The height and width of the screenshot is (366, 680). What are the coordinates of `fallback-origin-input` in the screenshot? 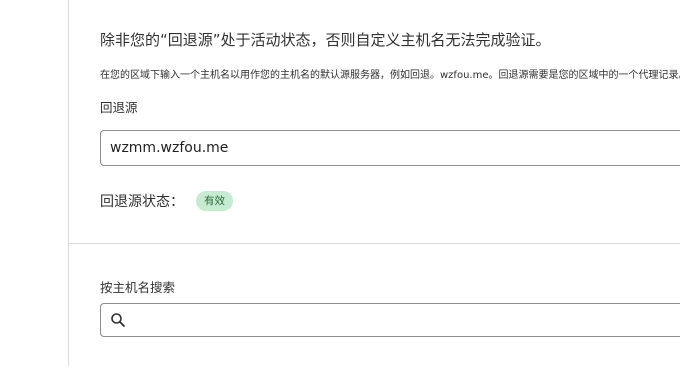 It's located at (390, 148).